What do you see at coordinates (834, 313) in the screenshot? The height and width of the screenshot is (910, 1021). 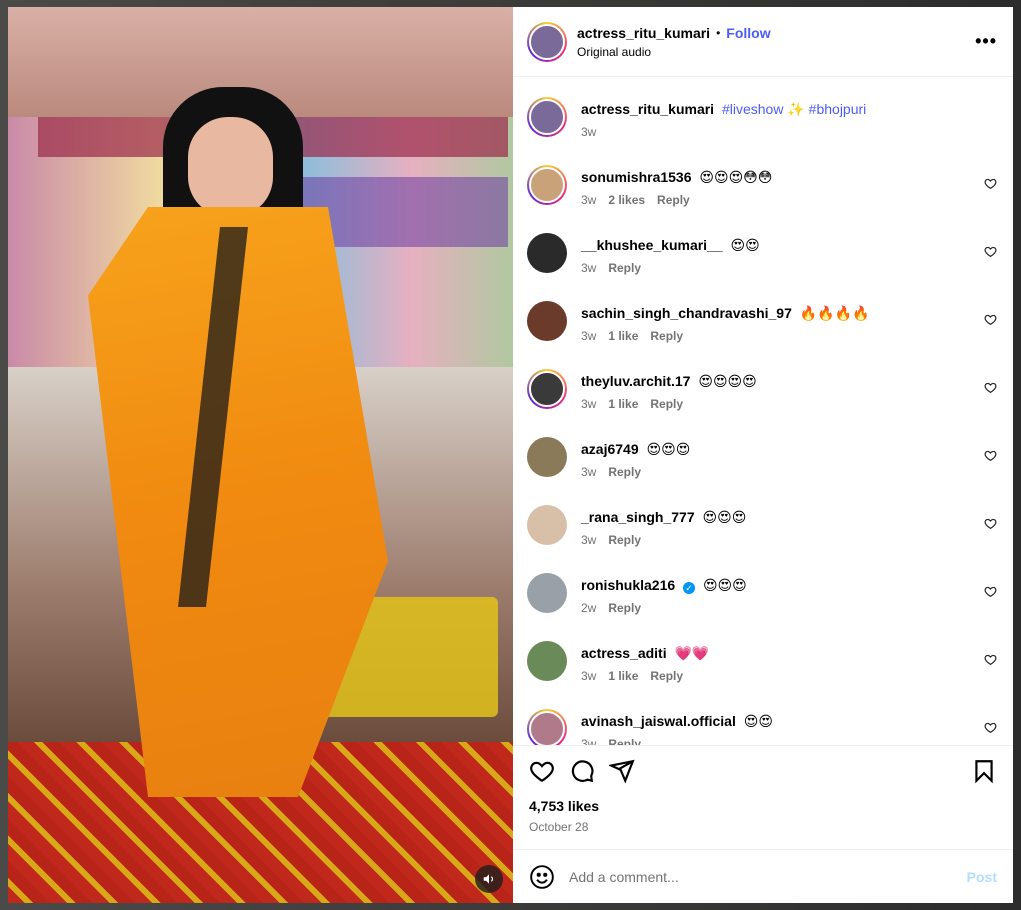 I see `comment-text: 🔥🔥🔥🔥` at bounding box center [834, 313].